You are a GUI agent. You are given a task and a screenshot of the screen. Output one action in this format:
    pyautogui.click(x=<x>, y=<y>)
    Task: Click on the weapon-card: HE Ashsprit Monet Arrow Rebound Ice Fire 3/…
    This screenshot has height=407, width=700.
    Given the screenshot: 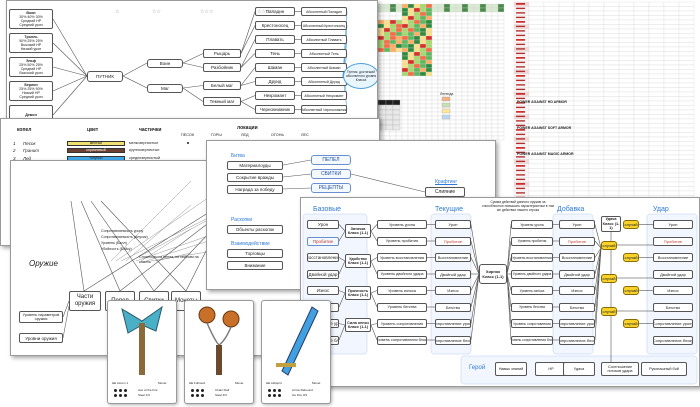 What is the action you would take?
    pyautogui.click(x=296, y=352)
    